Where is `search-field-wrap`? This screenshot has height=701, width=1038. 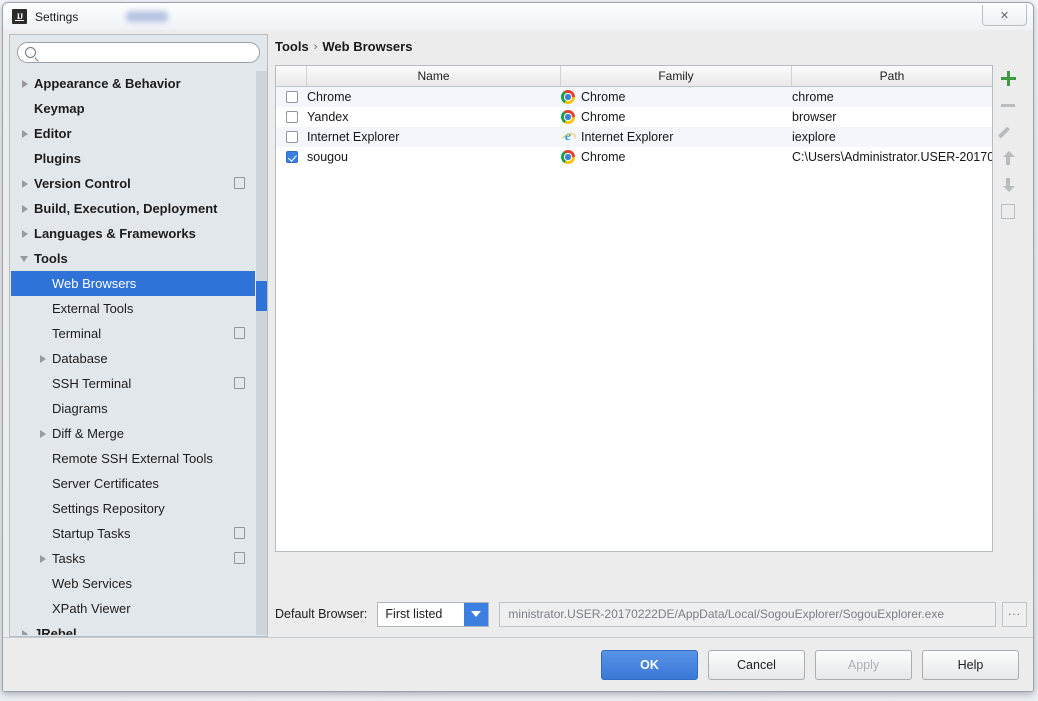 search-field-wrap is located at coordinates (138, 52).